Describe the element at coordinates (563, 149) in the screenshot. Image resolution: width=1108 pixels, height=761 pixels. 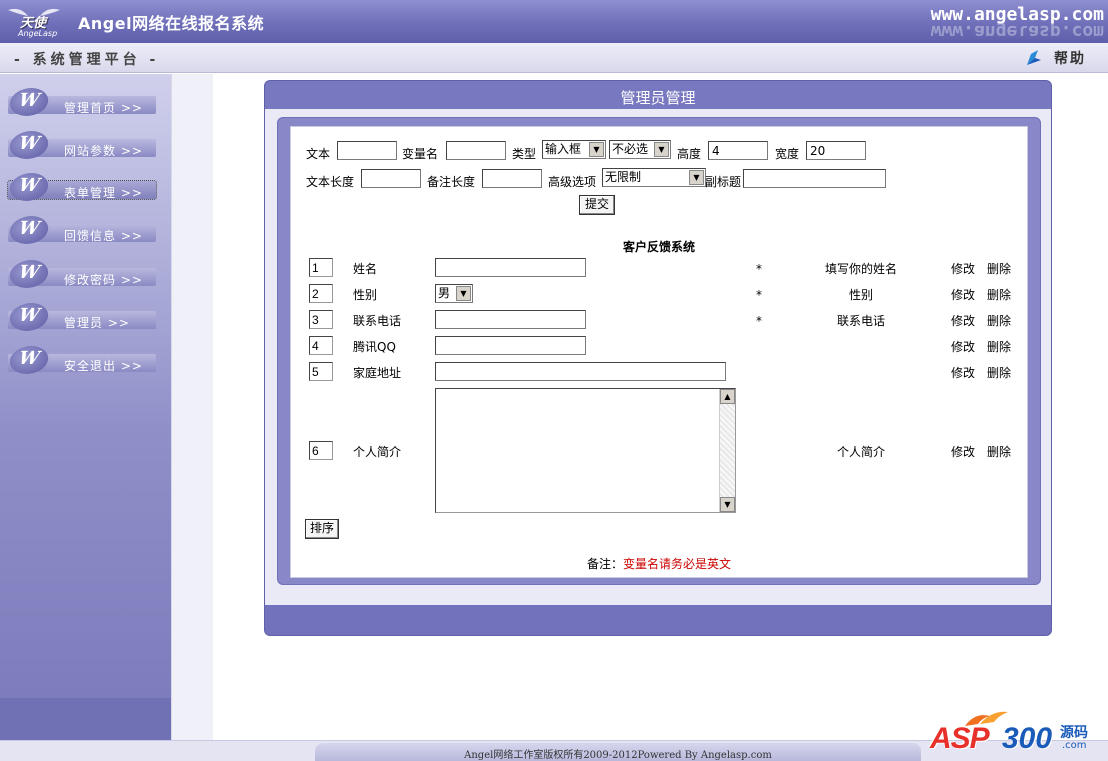
I see `type-select-value: 输入框` at that location.